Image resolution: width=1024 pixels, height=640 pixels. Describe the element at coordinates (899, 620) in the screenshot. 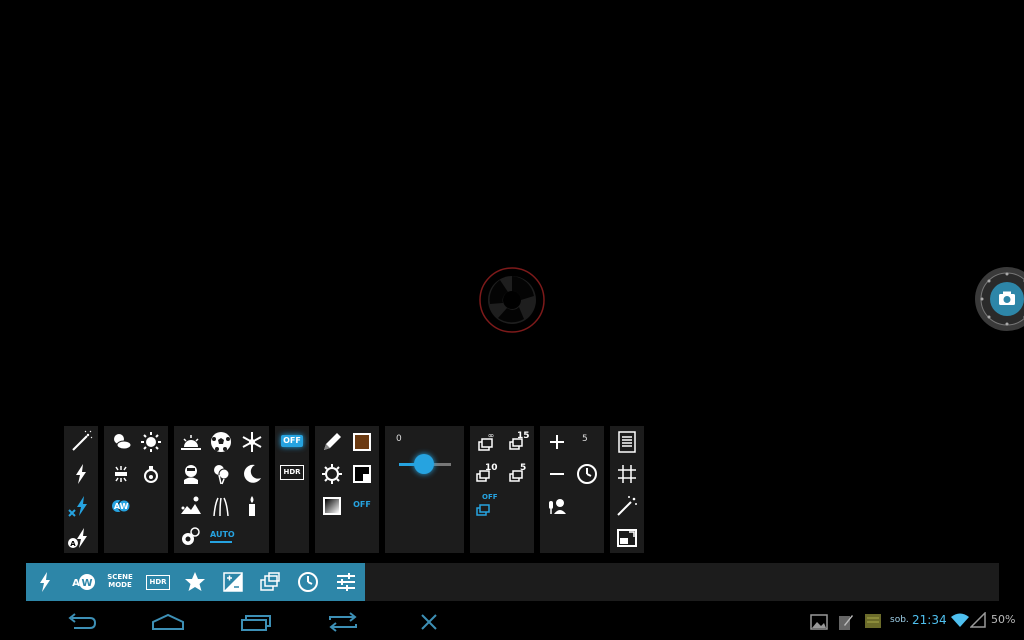

I see `status-day: sob.` at that location.